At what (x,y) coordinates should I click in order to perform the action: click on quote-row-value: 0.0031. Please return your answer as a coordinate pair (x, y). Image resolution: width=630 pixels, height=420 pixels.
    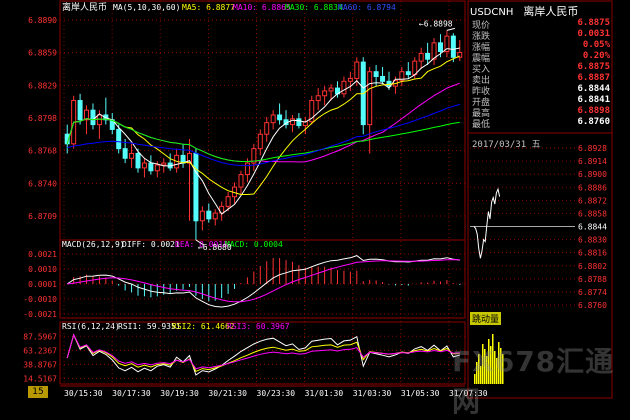
    Looking at the image, I should click on (593, 34).